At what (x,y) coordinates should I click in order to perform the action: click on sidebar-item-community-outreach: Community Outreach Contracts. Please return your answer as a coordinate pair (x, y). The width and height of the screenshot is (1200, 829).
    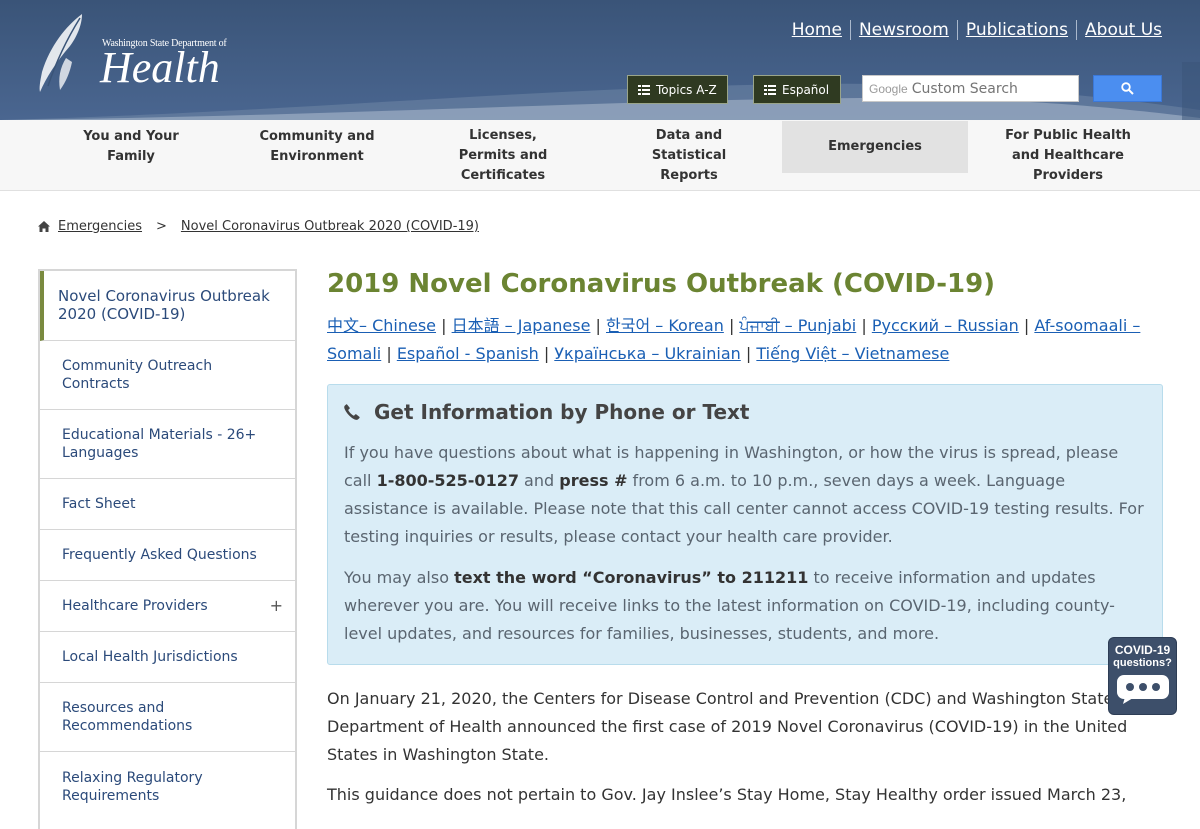
    Looking at the image, I should click on (167, 375).